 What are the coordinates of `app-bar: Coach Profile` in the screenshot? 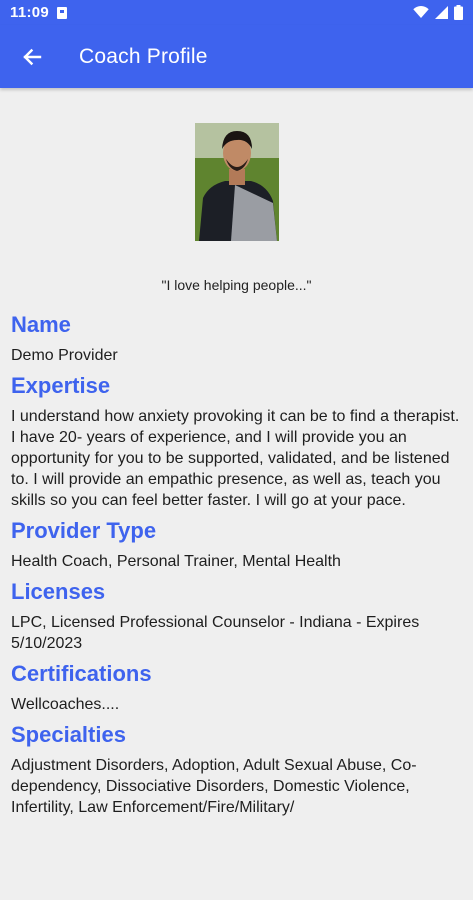 It's located at (236, 56).